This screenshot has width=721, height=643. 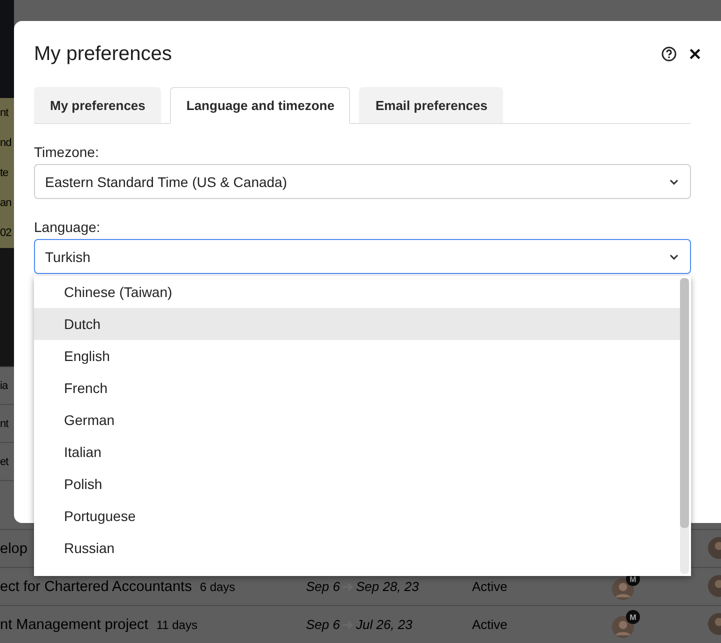 What do you see at coordinates (177, 625) in the screenshot?
I see `duration-text: 11 days` at bounding box center [177, 625].